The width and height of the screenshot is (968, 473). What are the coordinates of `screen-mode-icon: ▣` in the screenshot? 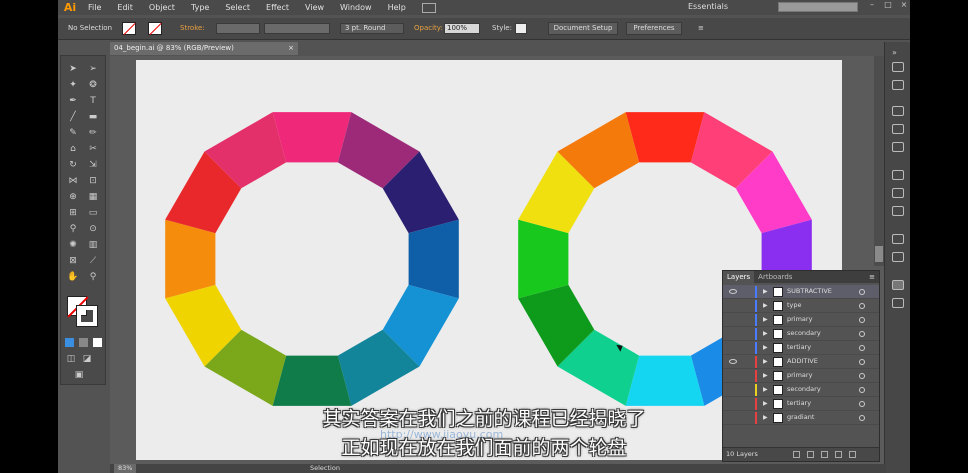 It's located at (79, 375).